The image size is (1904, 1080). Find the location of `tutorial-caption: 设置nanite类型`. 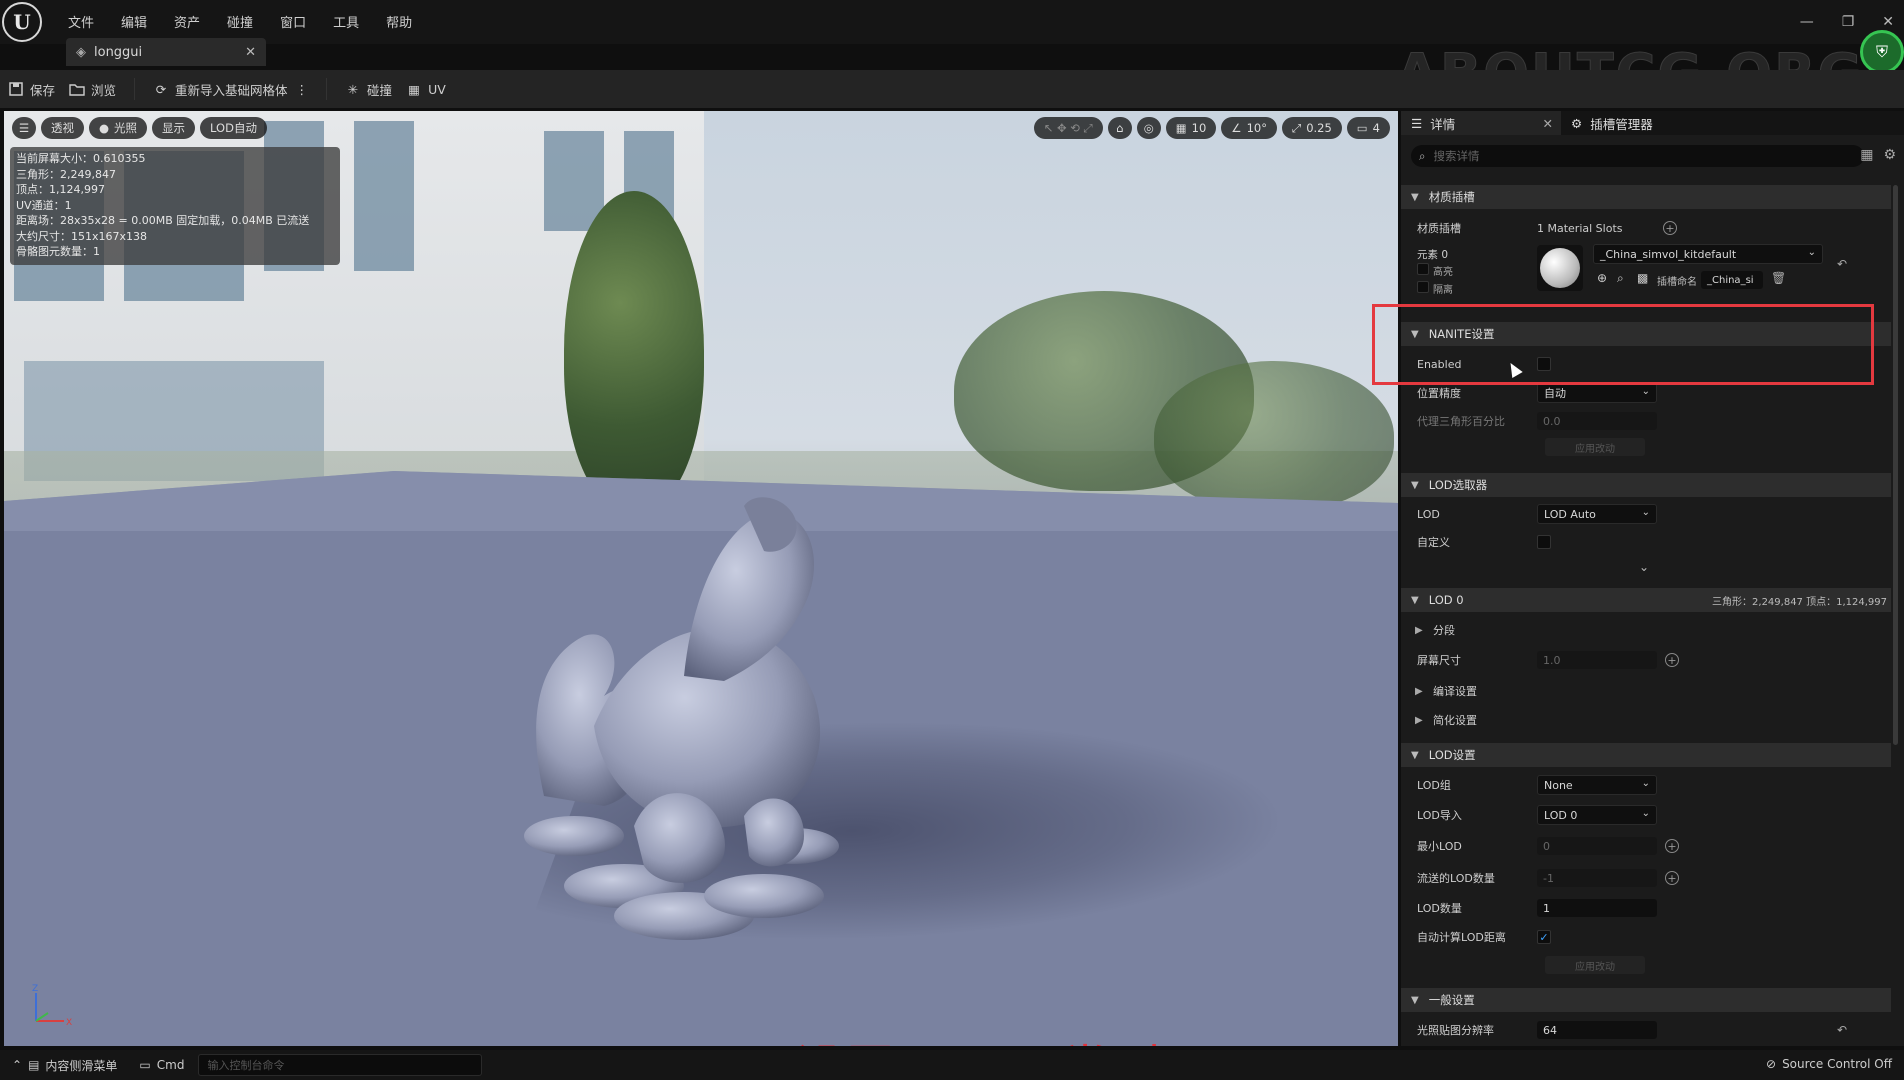

tutorial-caption: 设置nanite类型 is located at coordinates (978, 1037).